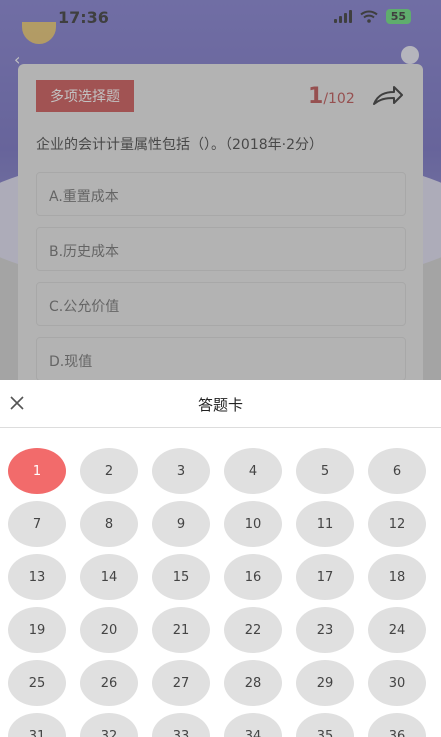 This screenshot has width=441, height=737. I want to click on question-number-1: 1, so click(37, 471).